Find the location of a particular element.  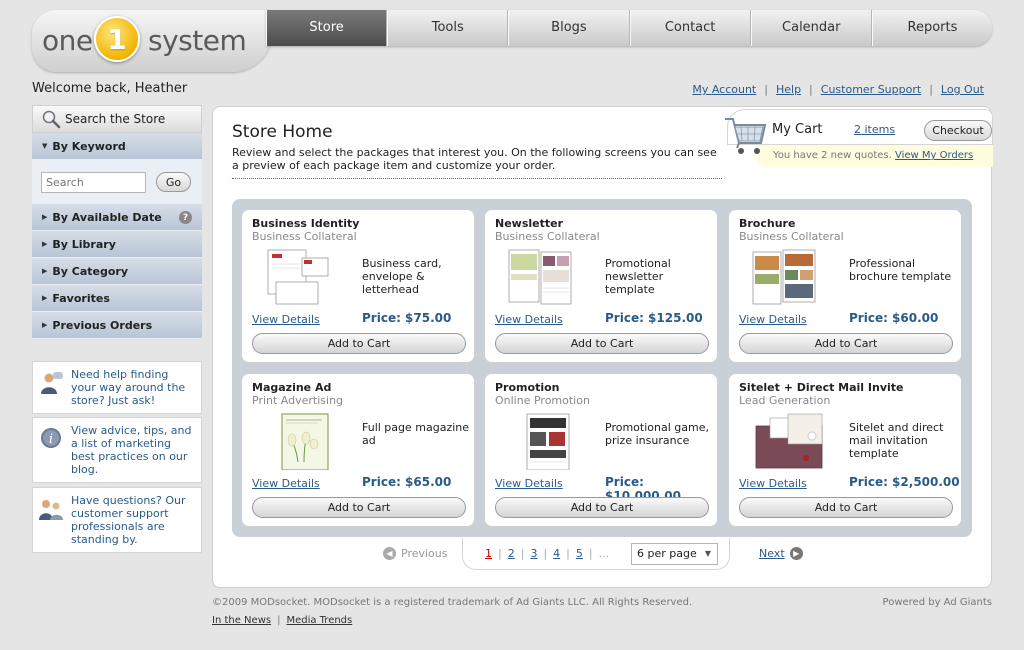

per-page-select: 6 per page ▼ is located at coordinates (674, 554).